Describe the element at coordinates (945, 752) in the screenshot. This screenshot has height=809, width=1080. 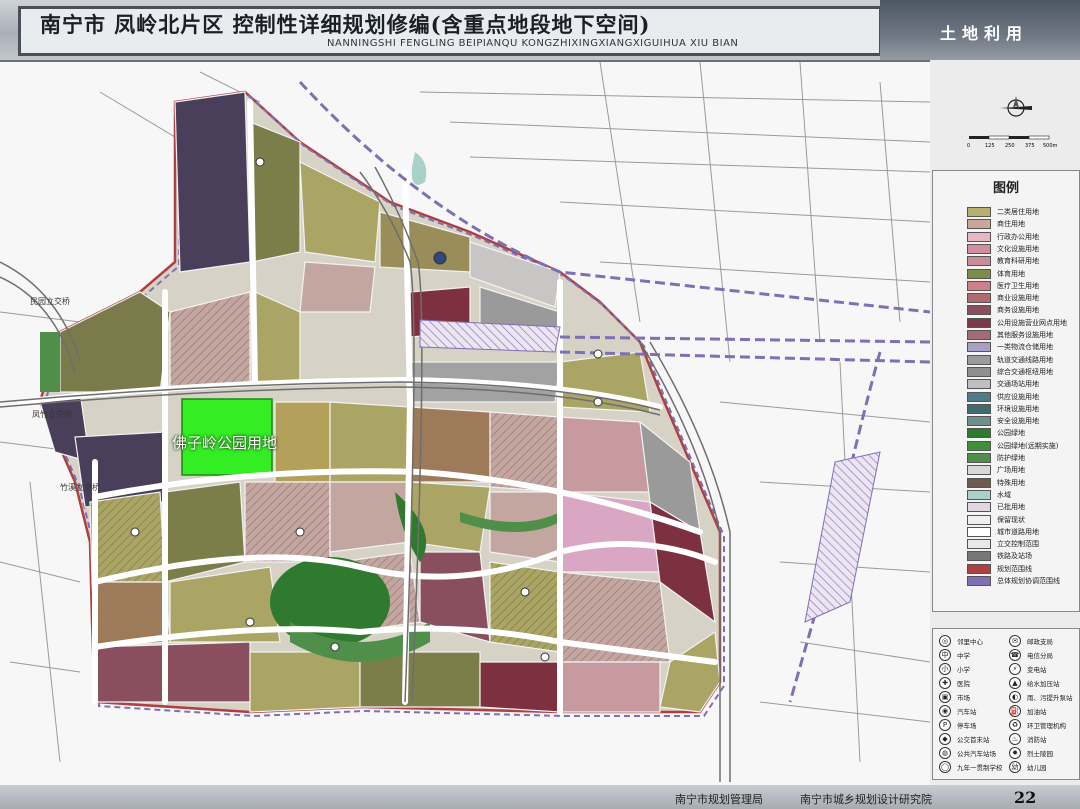
I see `facility-symbol-icon: ◍` at that location.